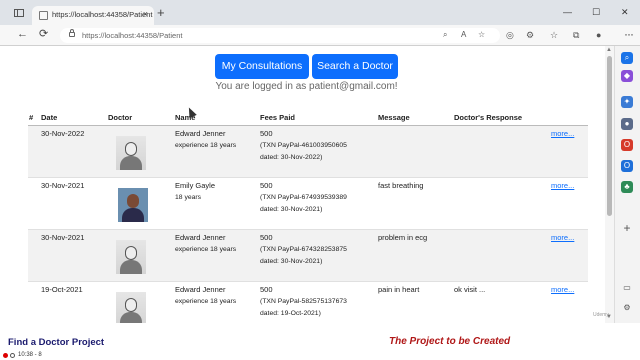 The width and height of the screenshot is (640, 360). What do you see at coordinates (401, 185) in the screenshot?
I see `patient-message: fast breathing` at bounding box center [401, 185].